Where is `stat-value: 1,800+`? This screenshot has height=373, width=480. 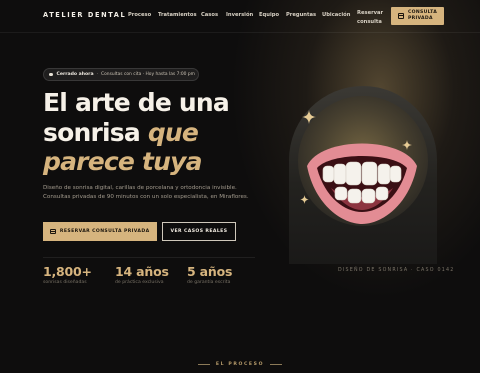
stat-value: 1,800+ is located at coordinates (67, 271).